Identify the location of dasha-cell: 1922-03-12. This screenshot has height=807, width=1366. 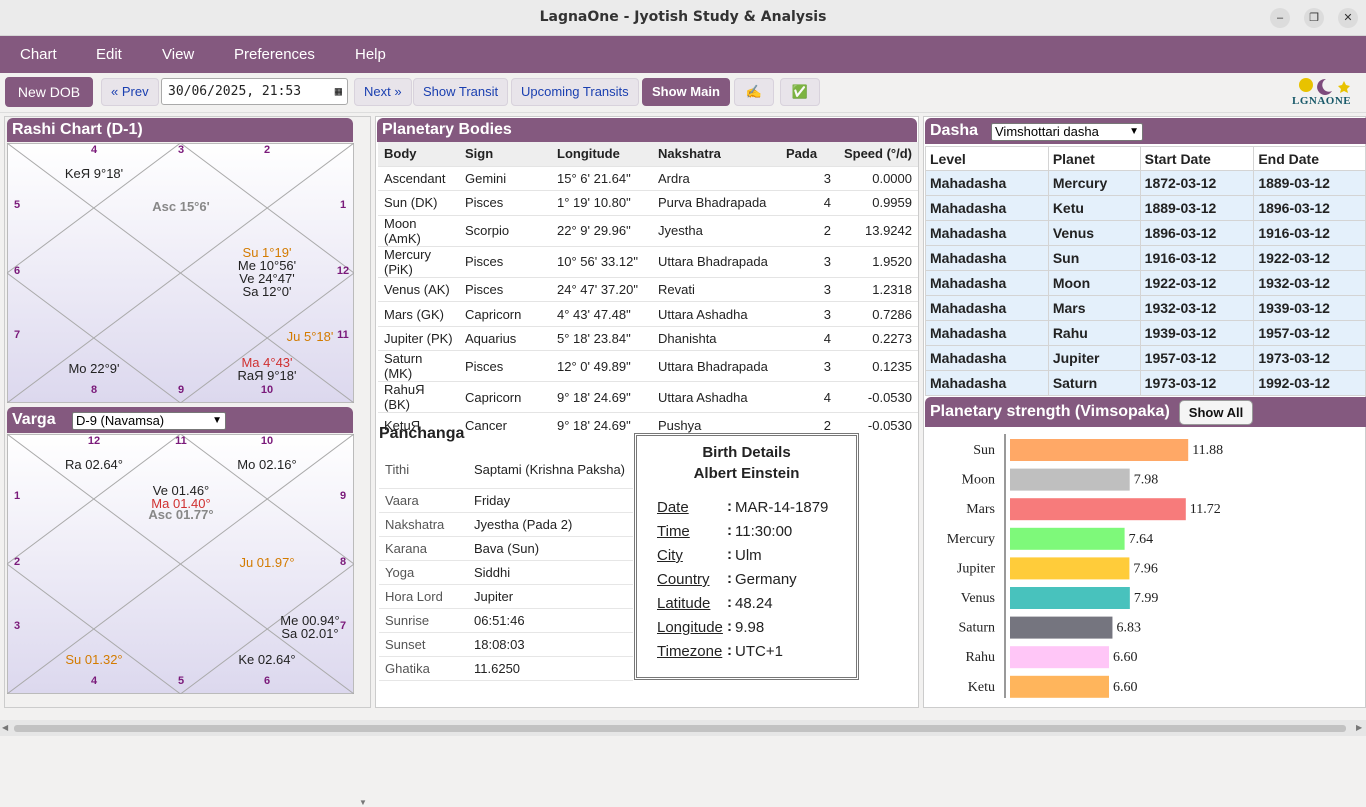
(1197, 283).